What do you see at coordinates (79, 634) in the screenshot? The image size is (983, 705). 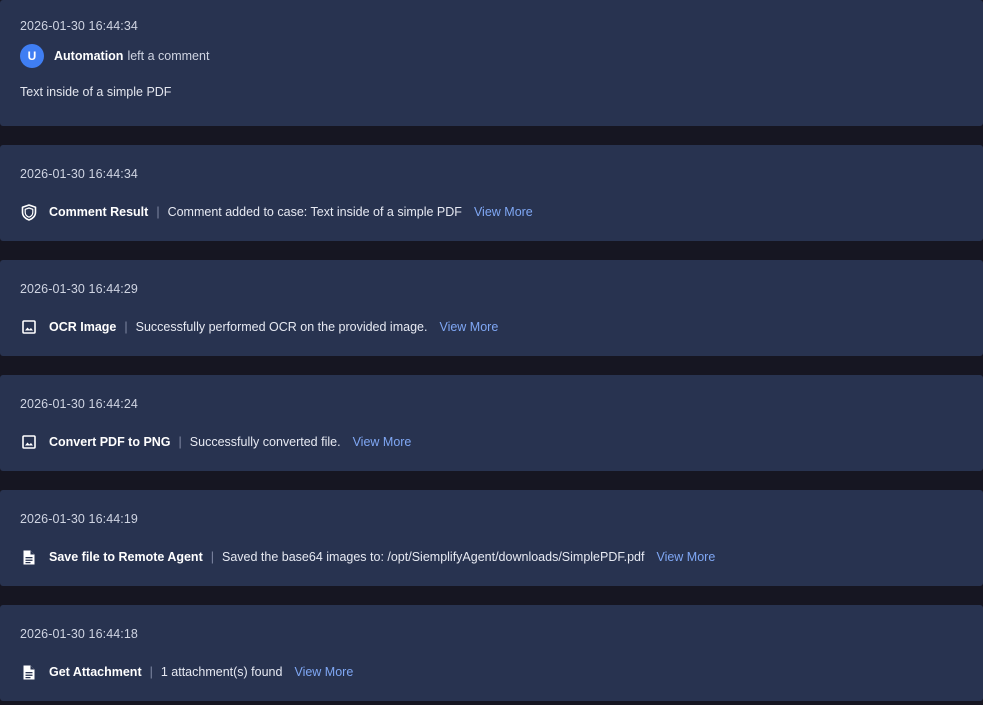 I see `action-timestamp: 2026-01-30 16:44:18` at bounding box center [79, 634].